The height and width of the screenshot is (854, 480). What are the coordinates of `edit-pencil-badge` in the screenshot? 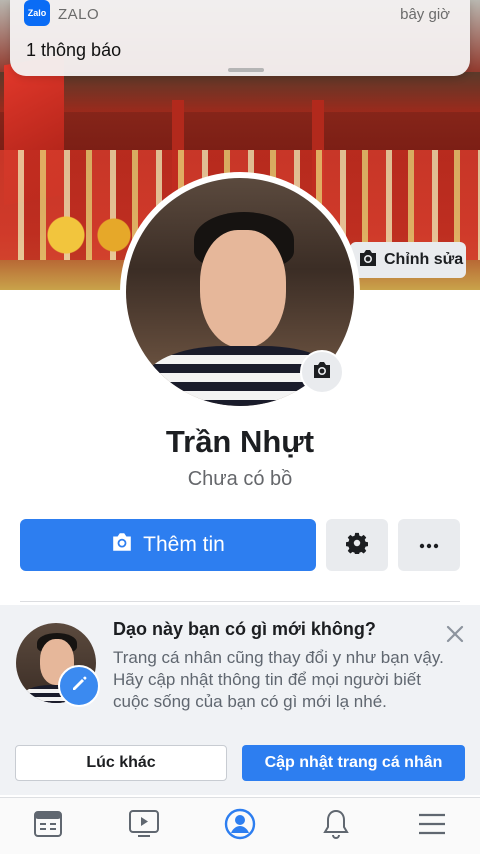 It's located at (79, 686).